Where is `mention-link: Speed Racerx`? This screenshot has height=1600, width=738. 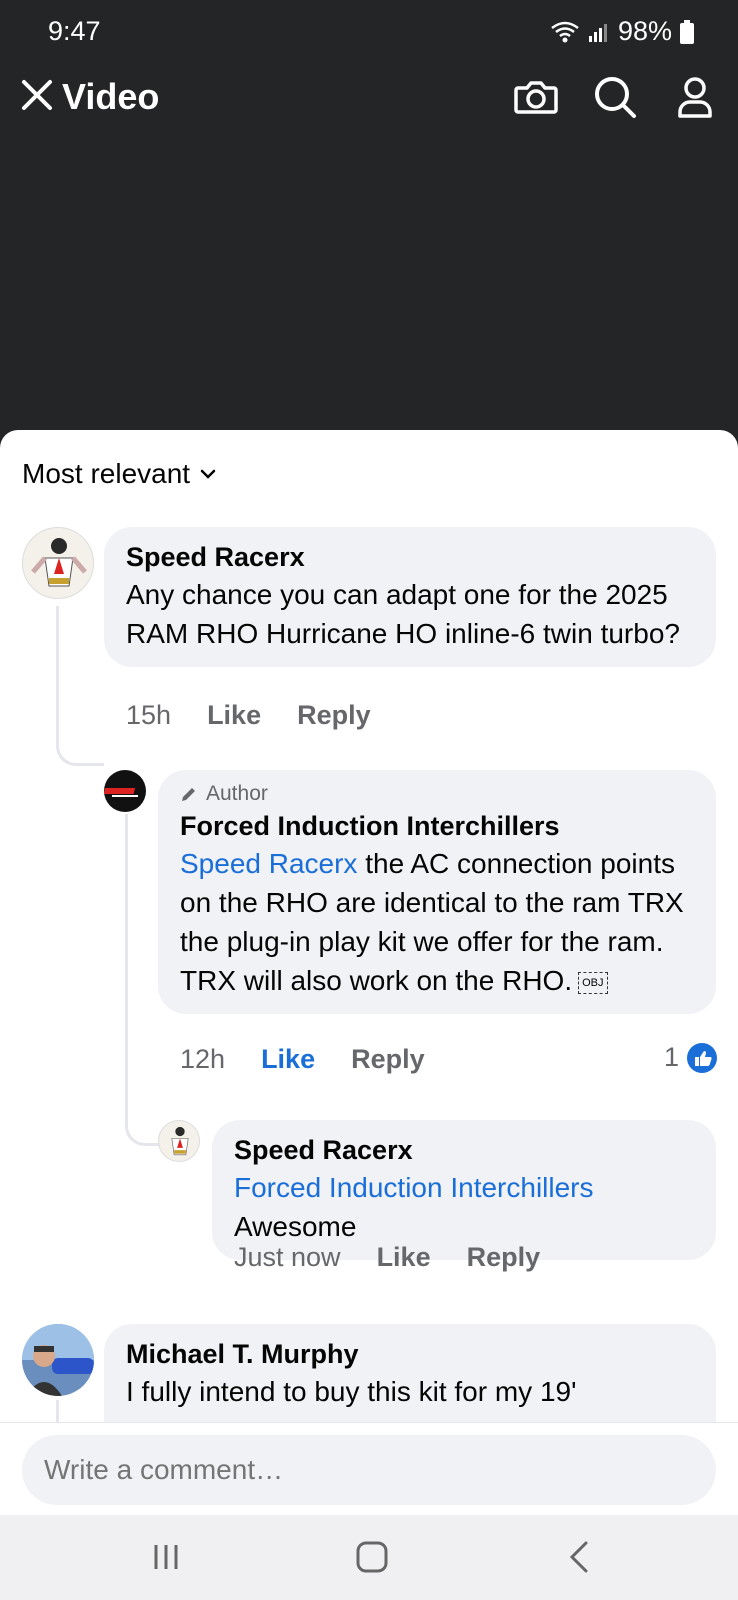 mention-link: Speed Racerx is located at coordinates (268, 863).